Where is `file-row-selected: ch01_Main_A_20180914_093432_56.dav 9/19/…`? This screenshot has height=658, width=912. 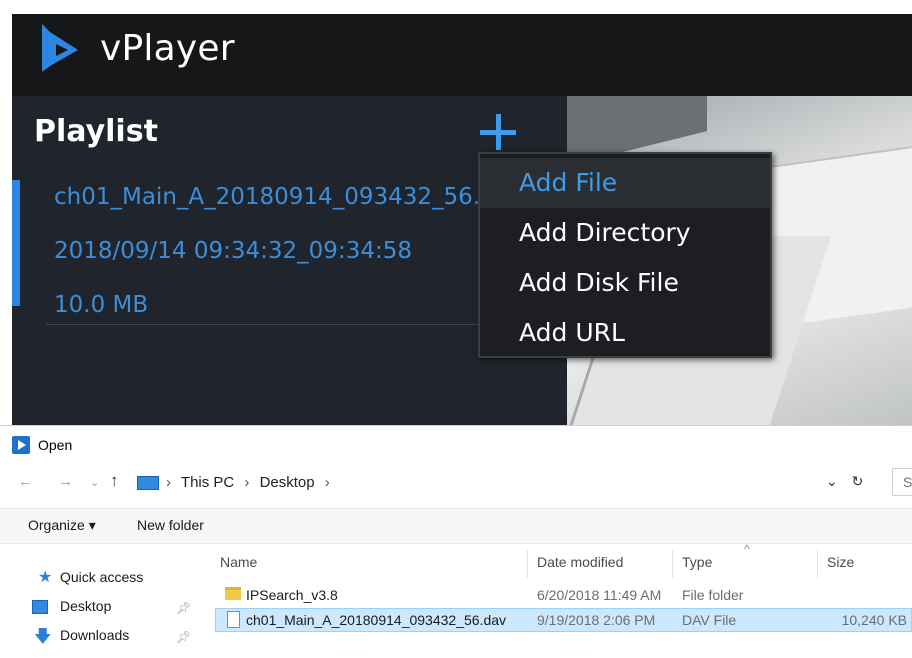 file-row-selected: ch01_Main_A_20180914_093432_56.dav 9/19/… is located at coordinates (563, 620).